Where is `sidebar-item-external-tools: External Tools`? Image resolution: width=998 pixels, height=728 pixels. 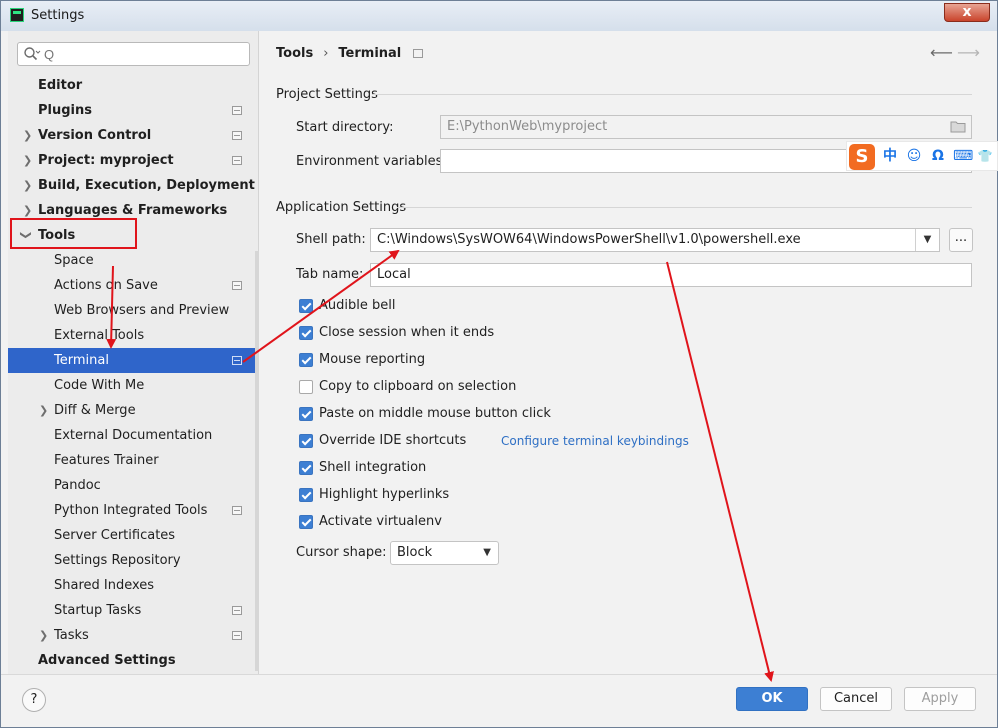
sidebar-item-external-tools: External Tools is located at coordinates (133, 335).